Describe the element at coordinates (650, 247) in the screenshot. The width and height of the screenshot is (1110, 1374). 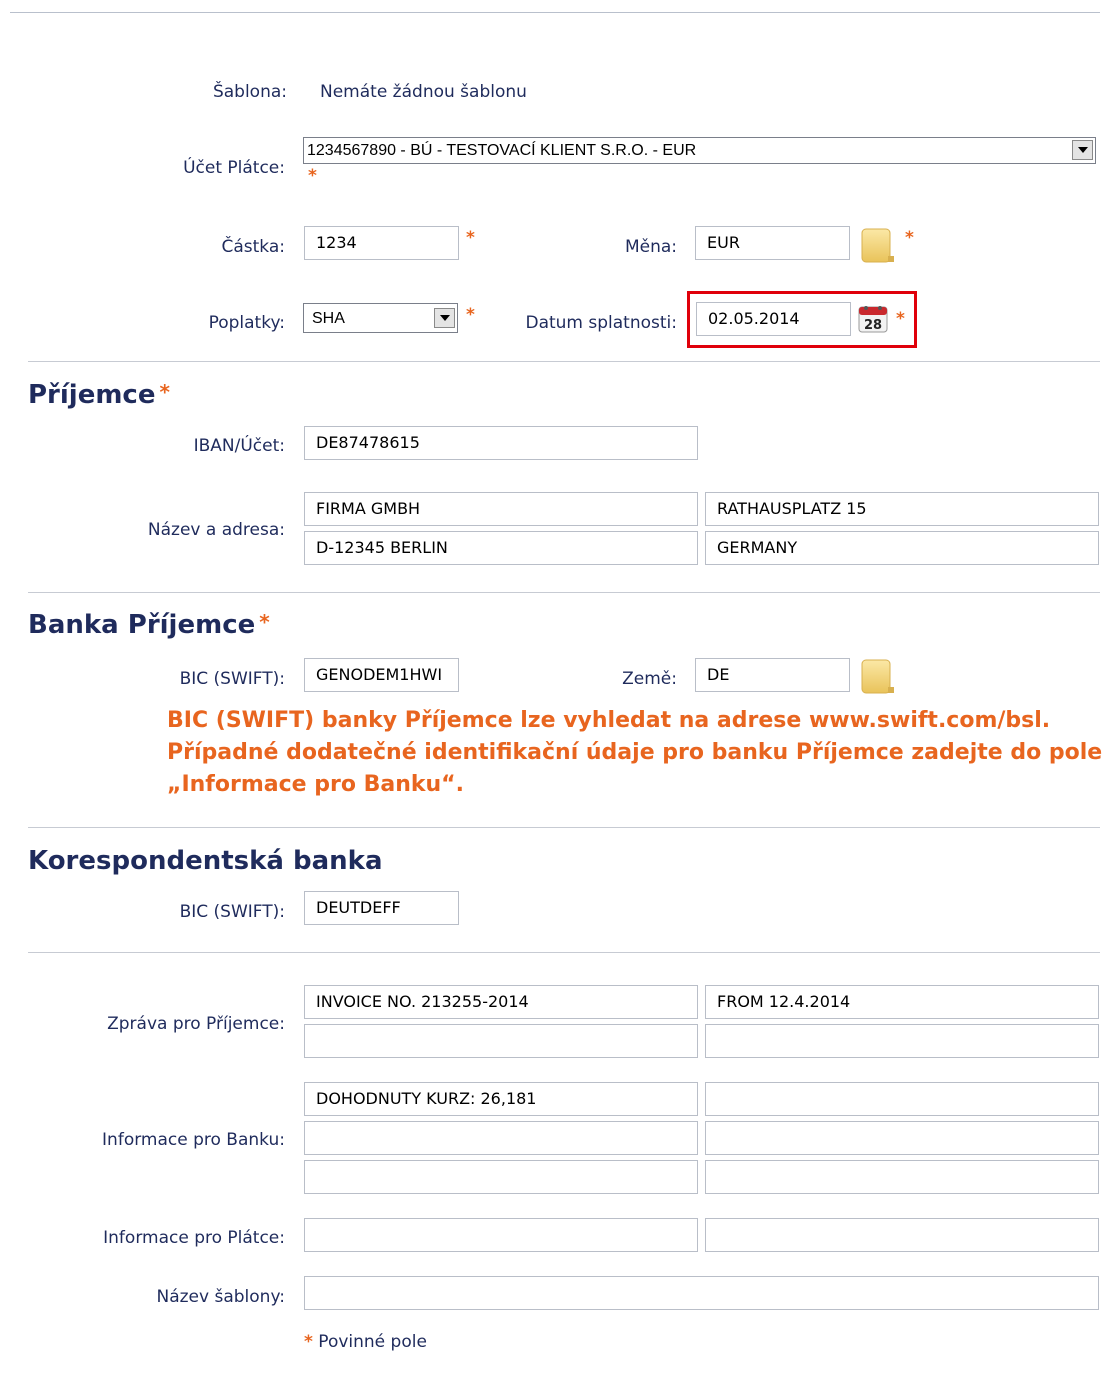
I see `currency-label: Měna:` at that location.